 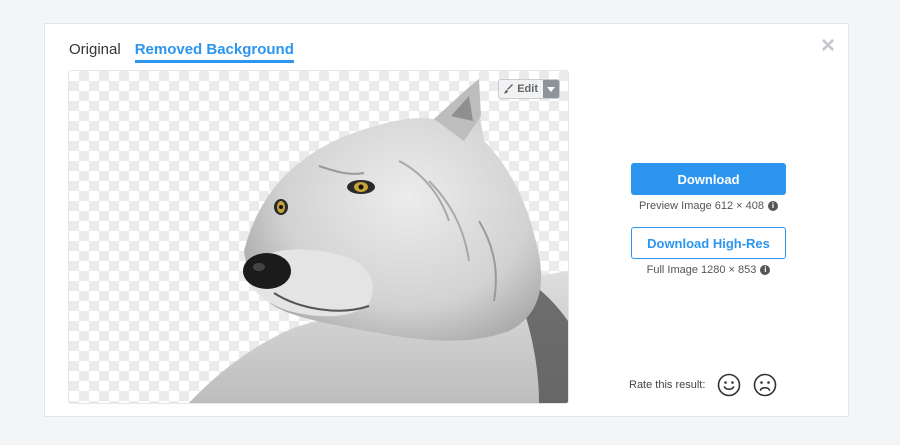 I want to click on close-icon: ×, so click(x=828, y=46).